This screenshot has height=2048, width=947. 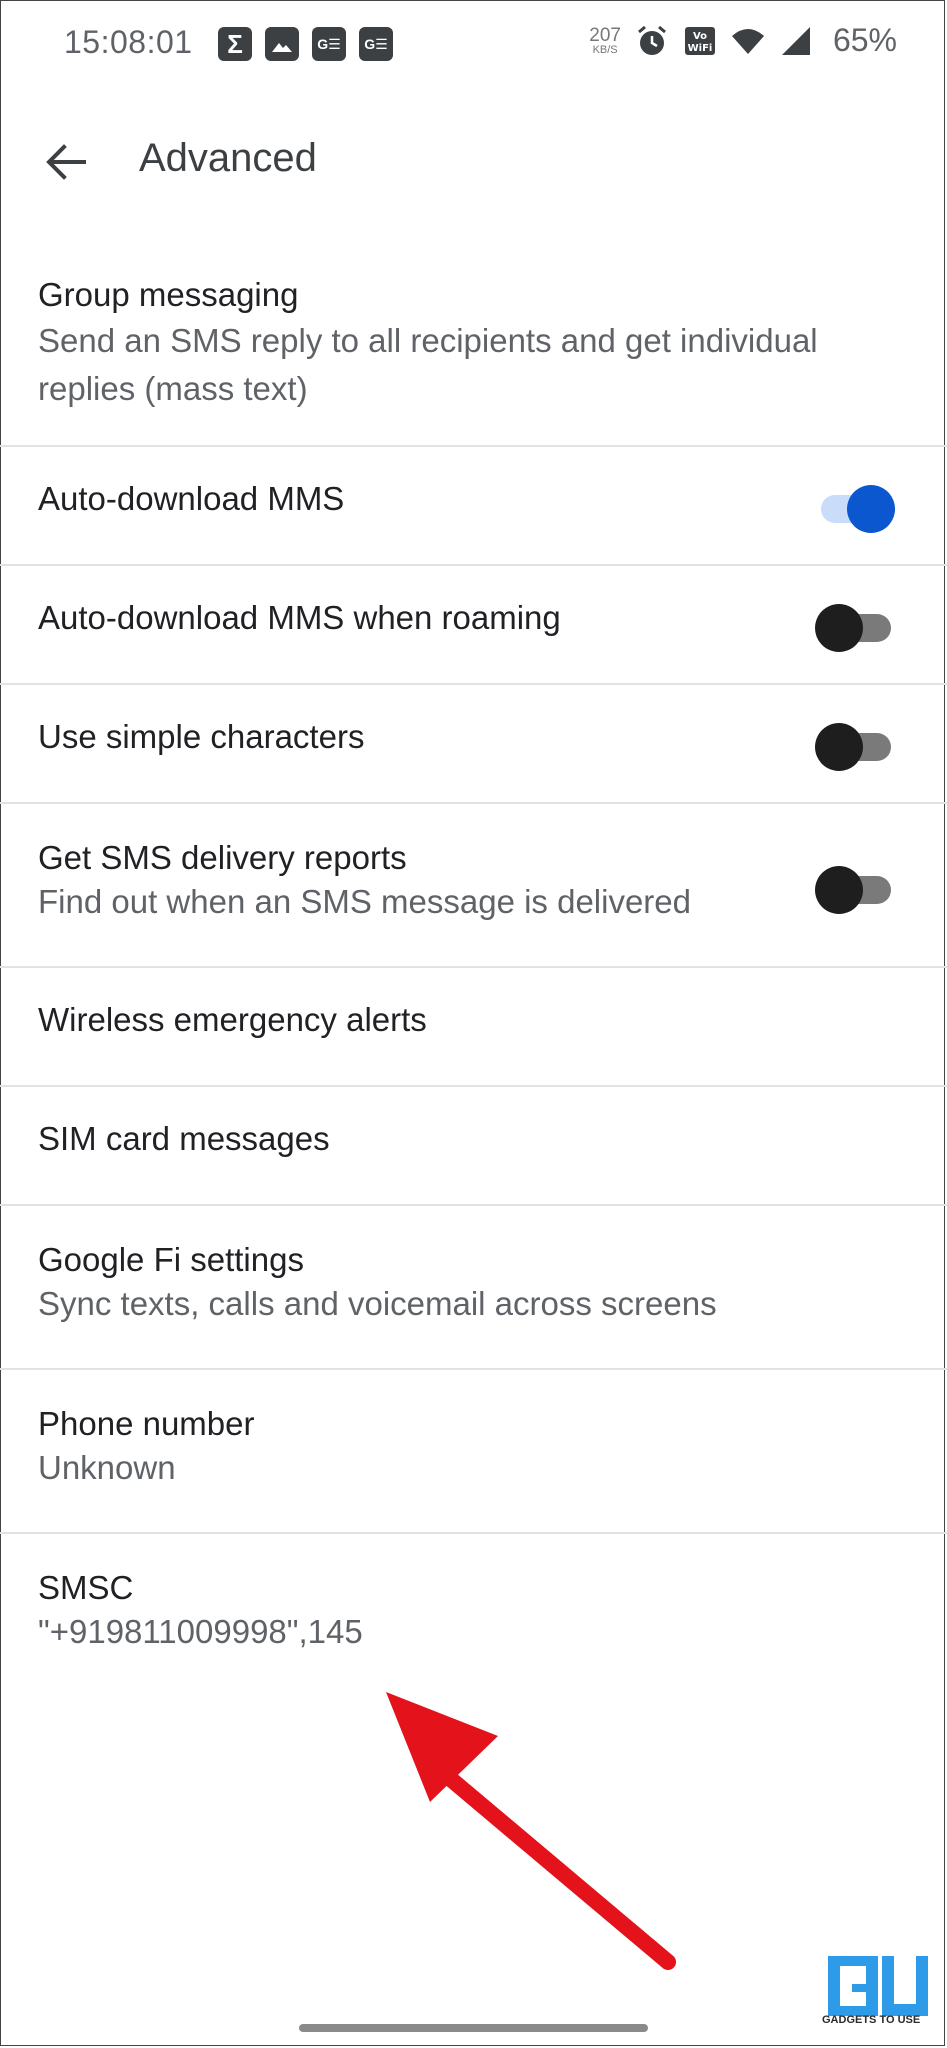 I want to click on status-time: 15:08:01, so click(x=128, y=42).